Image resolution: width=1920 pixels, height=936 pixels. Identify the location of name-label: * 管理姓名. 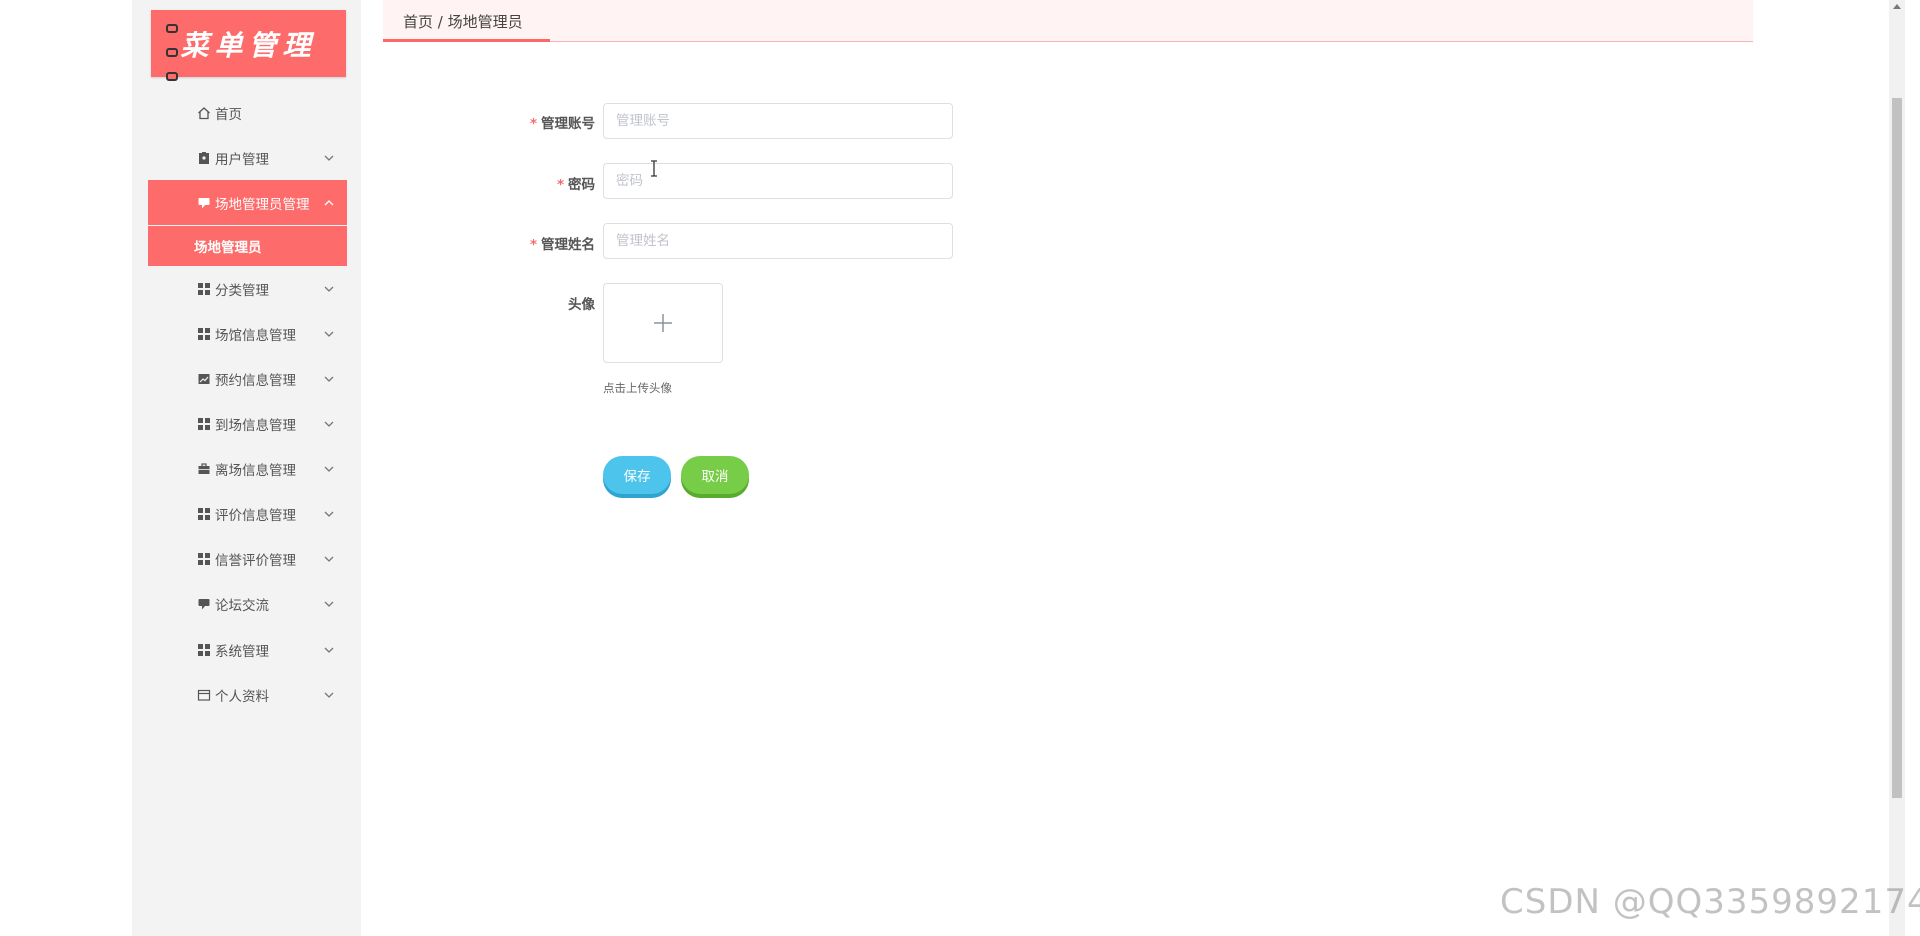
(562, 245).